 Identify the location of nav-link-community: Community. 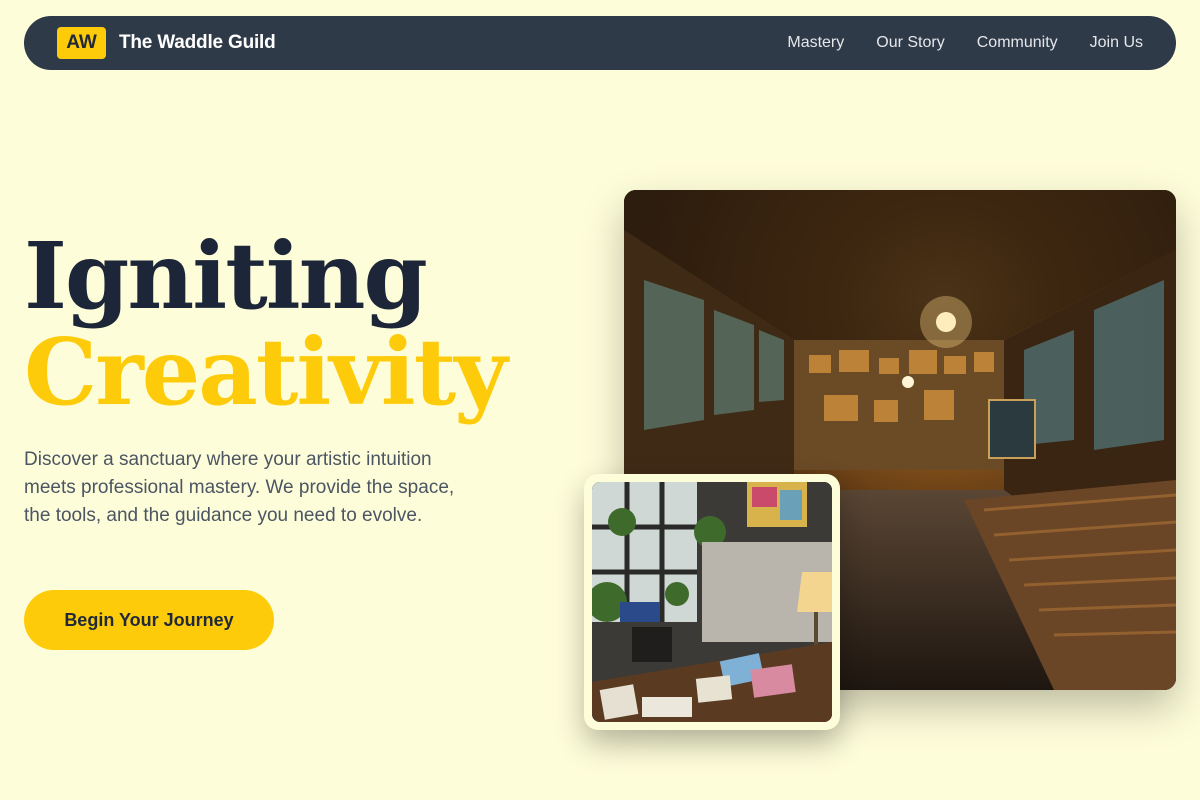
(1017, 43).